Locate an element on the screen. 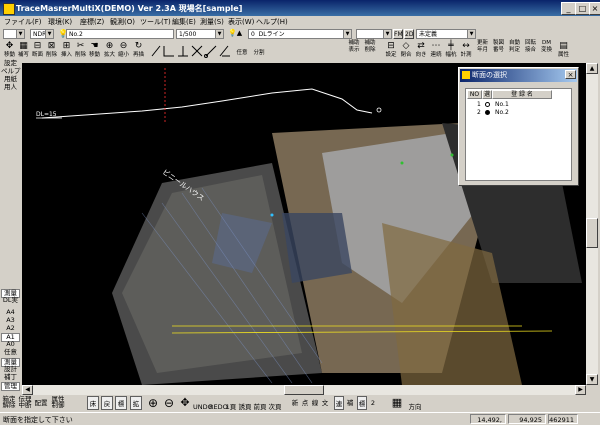  left-item-help: ペルプ is located at coordinates (11, 71).